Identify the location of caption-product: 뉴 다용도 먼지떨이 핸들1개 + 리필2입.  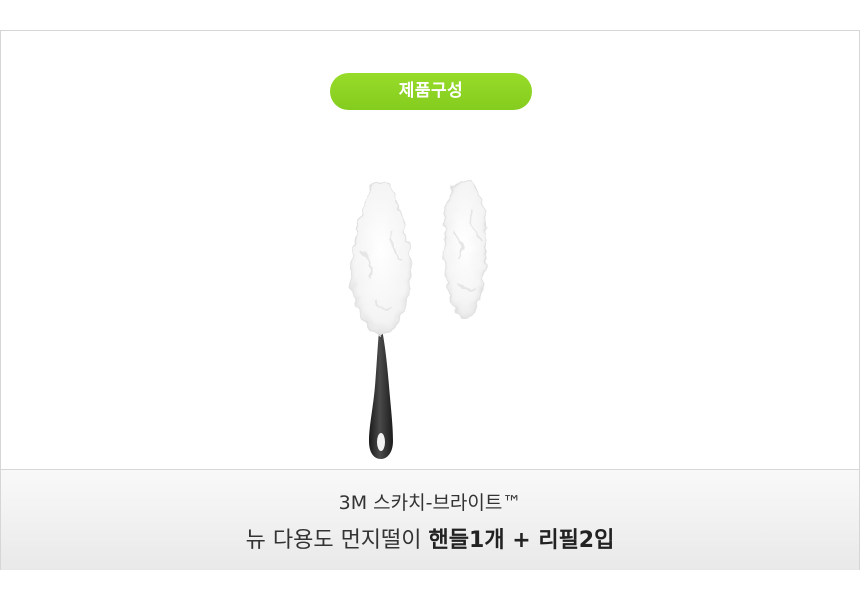
(430, 538).